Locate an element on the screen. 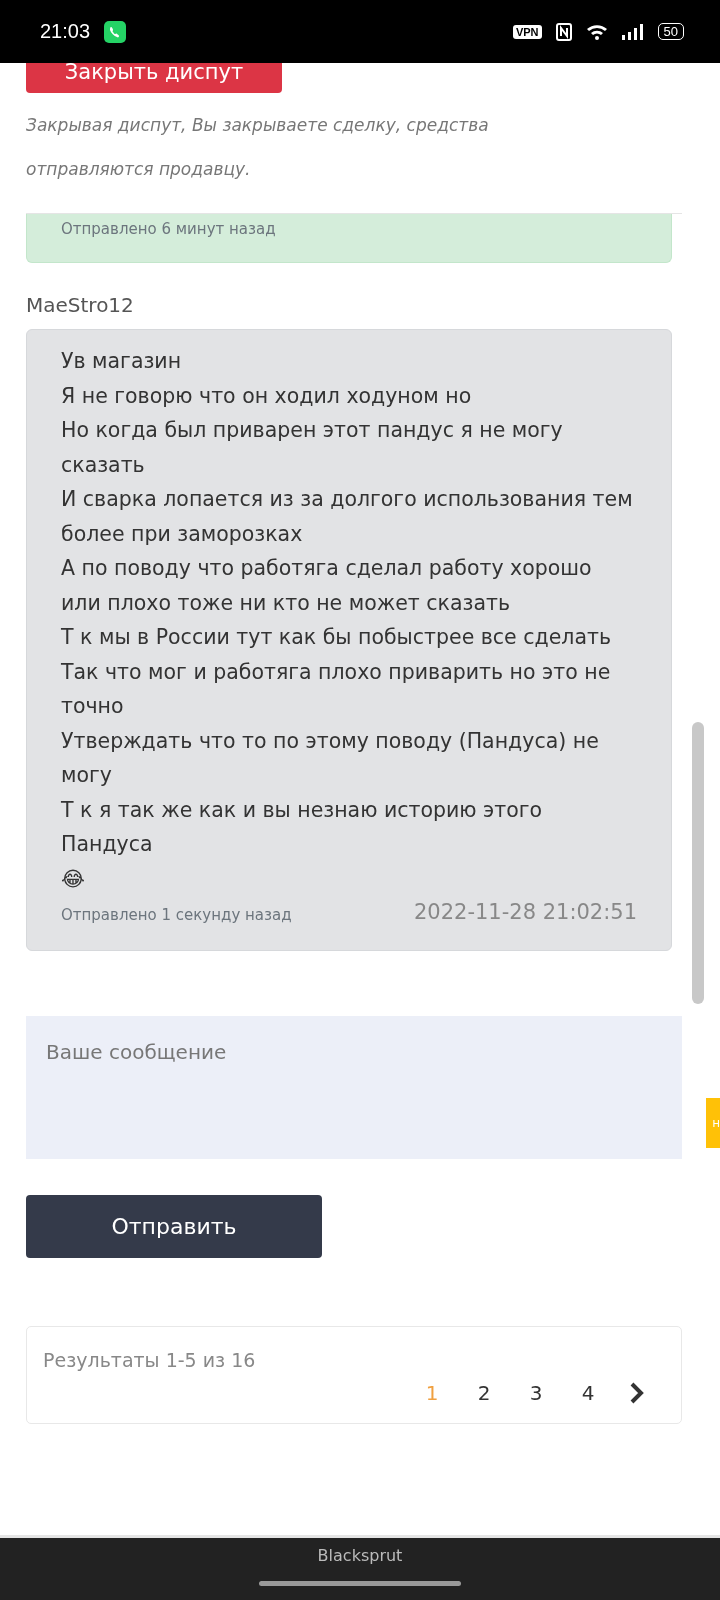 The width and height of the screenshot is (720, 1600). send-button: Отправить is located at coordinates (174, 1226).